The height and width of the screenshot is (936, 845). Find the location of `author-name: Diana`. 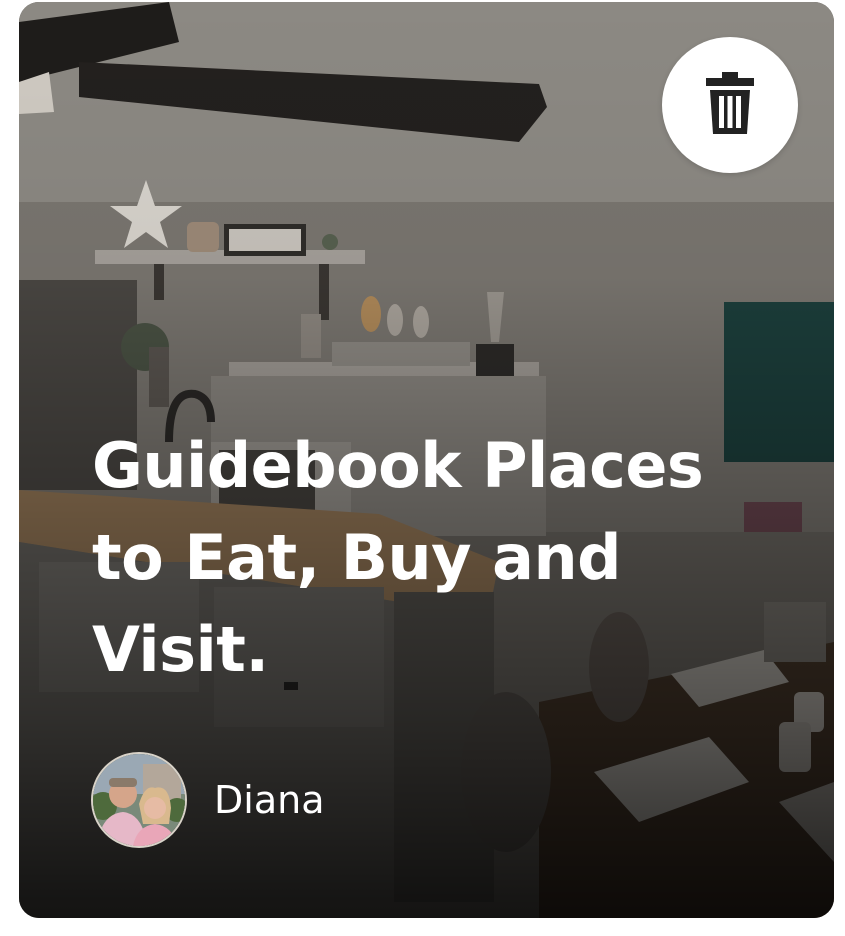

author-name: Diana is located at coordinates (269, 800).